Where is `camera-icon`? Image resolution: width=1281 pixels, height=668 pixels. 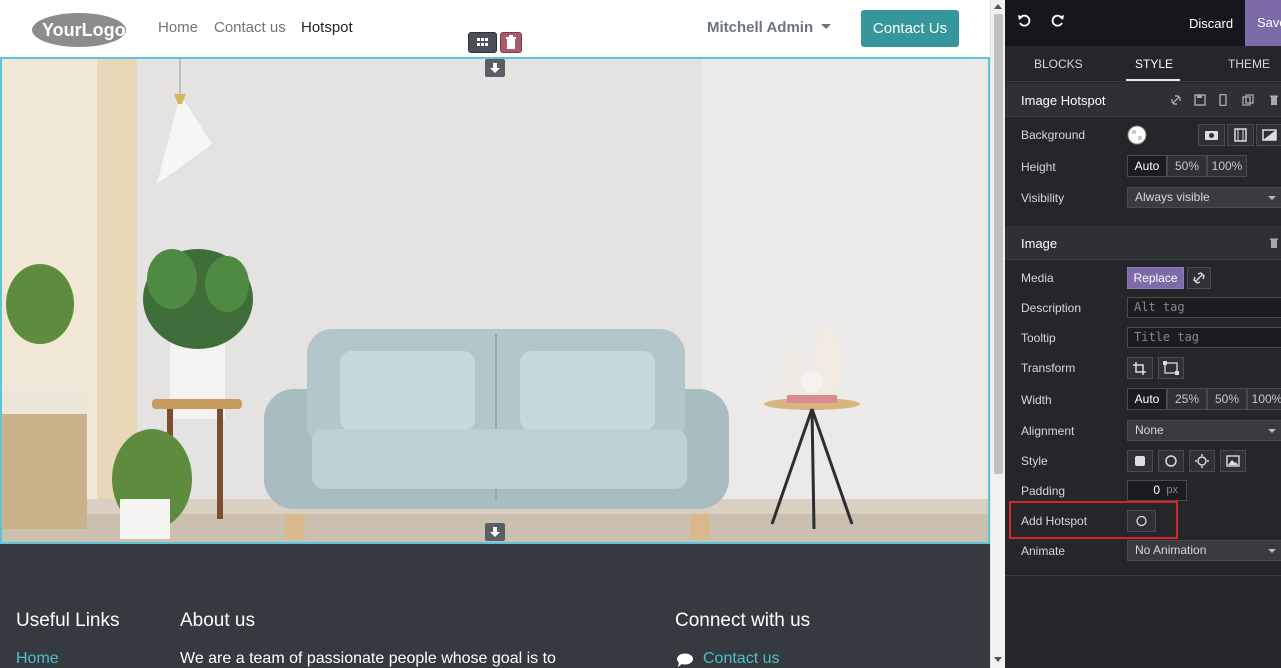 camera-icon is located at coordinates (1211, 135).